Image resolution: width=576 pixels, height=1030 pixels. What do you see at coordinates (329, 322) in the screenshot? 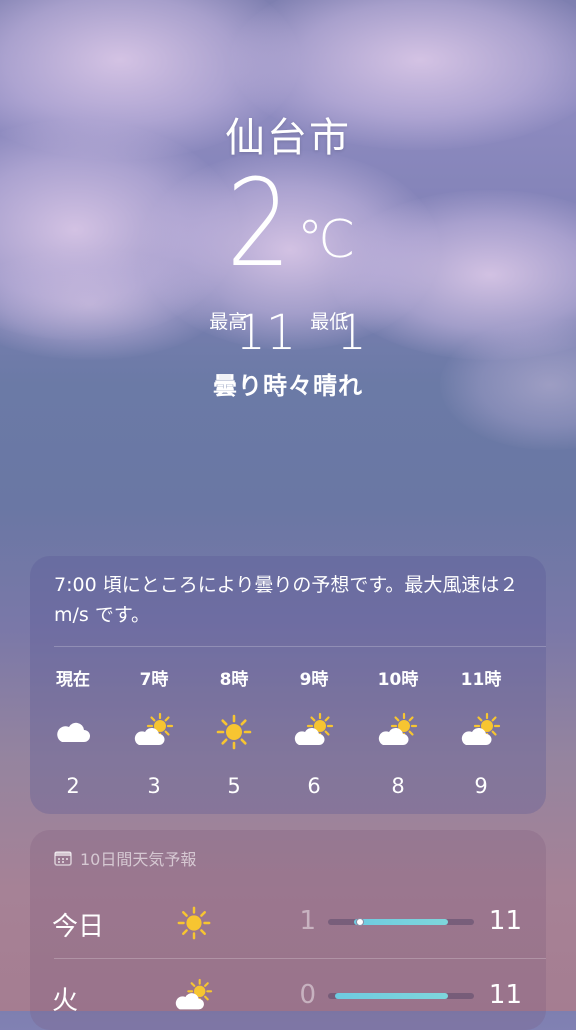
I see `low-label: 最低` at bounding box center [329, 322].